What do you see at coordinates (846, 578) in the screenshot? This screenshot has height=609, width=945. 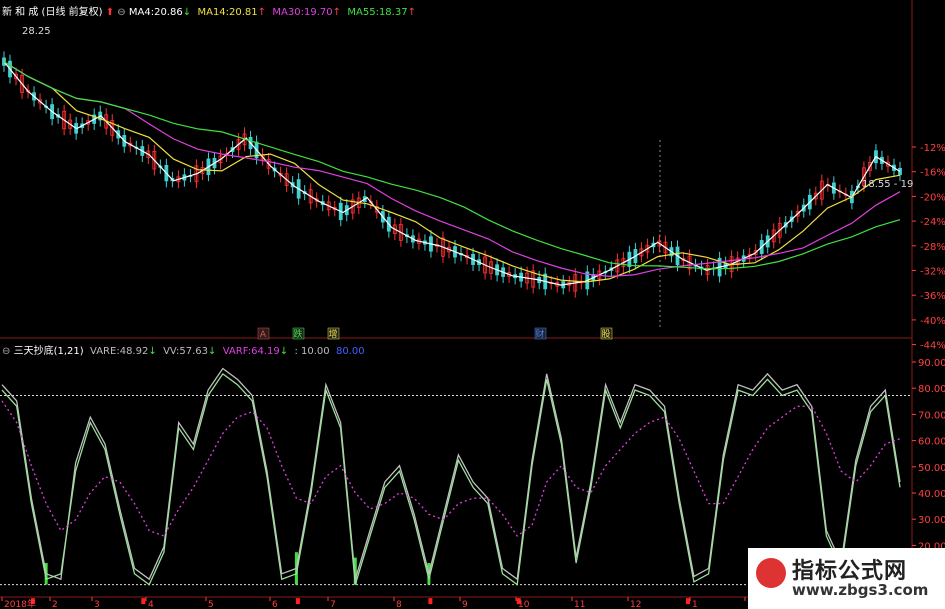 I see `watermark: 指标公式网 www.zbgs3.com` at bounding box center [846, 578].